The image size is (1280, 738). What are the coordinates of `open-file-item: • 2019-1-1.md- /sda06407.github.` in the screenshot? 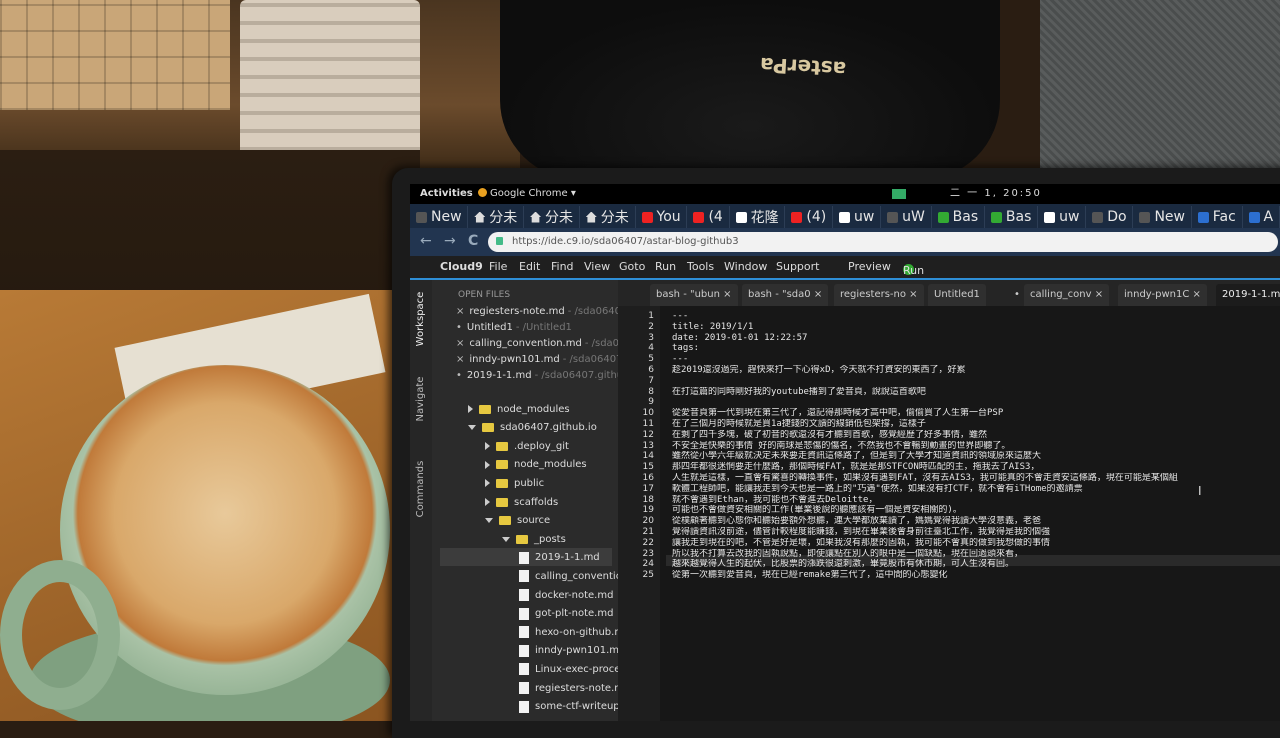 It's located at (537, 377).